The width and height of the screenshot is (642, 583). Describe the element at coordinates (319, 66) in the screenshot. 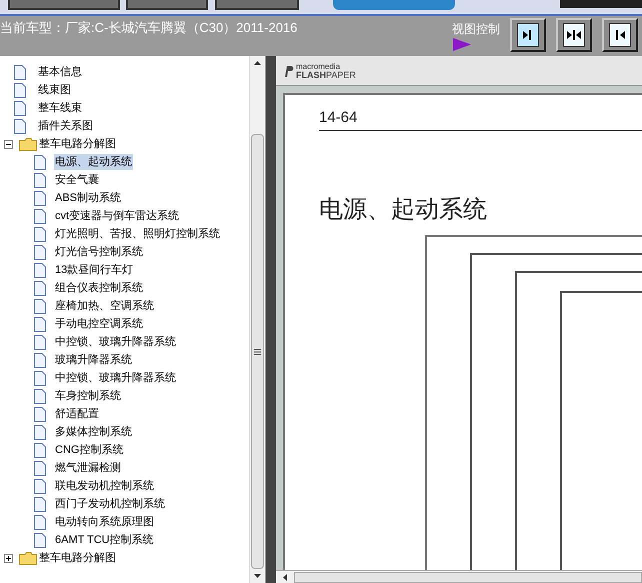

I see `logo-text-small: macromedia` at that location.